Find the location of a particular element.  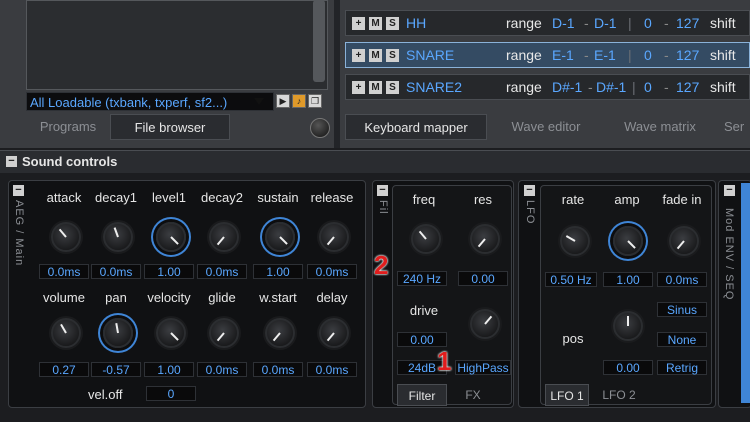

amp-knob is located at coordinates (628, 241).